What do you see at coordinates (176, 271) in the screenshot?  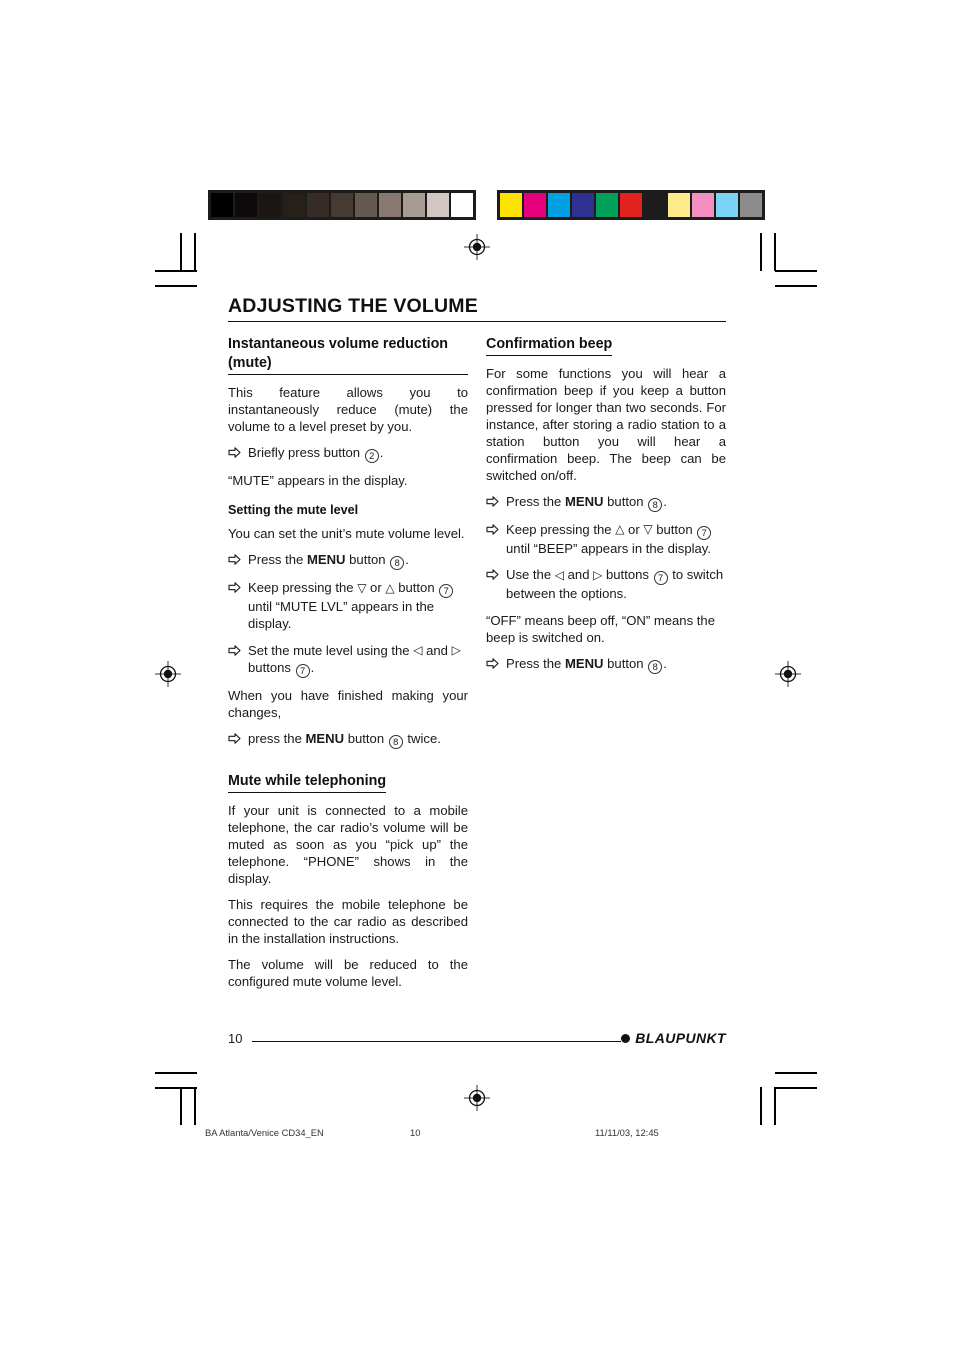 I see `crop-mark-top-left-h1` at bounding box center [176, 271].